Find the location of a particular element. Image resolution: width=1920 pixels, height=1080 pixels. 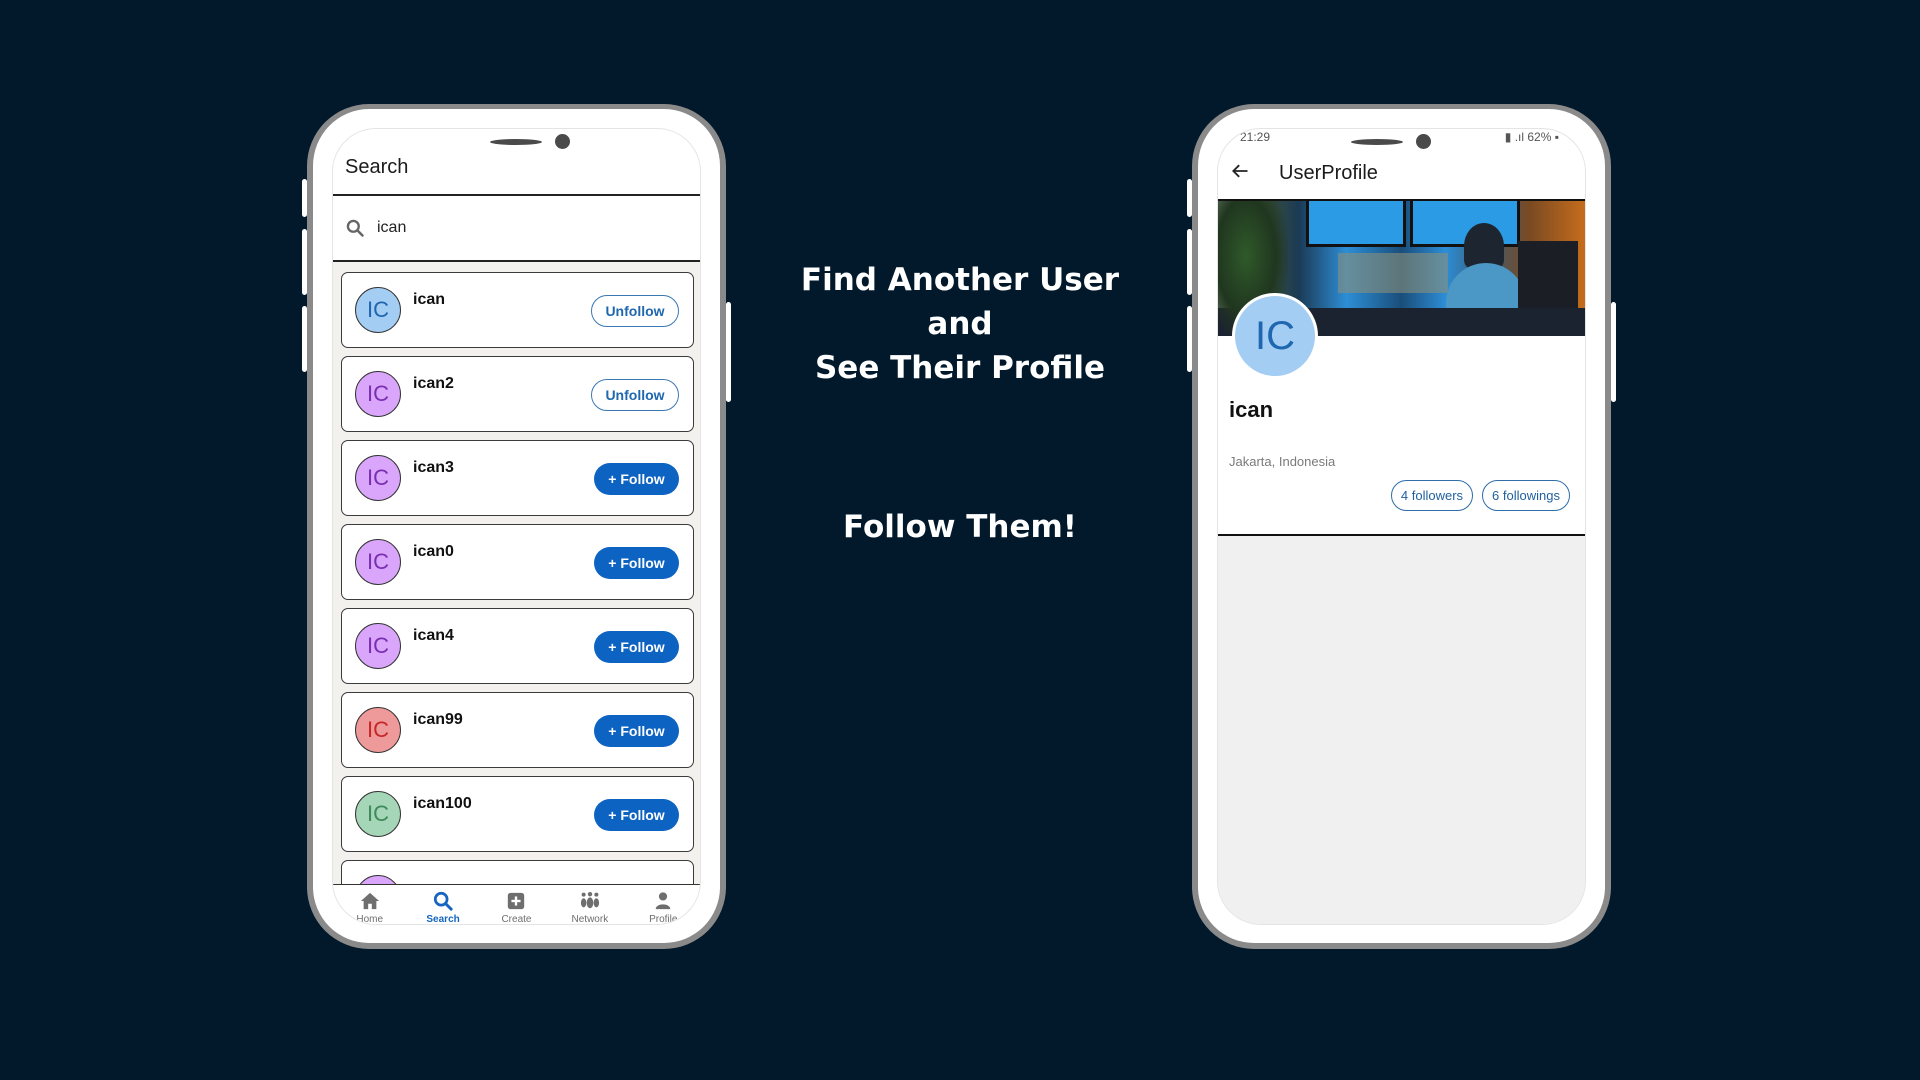

username: ican is located at coordinates (429, 300).